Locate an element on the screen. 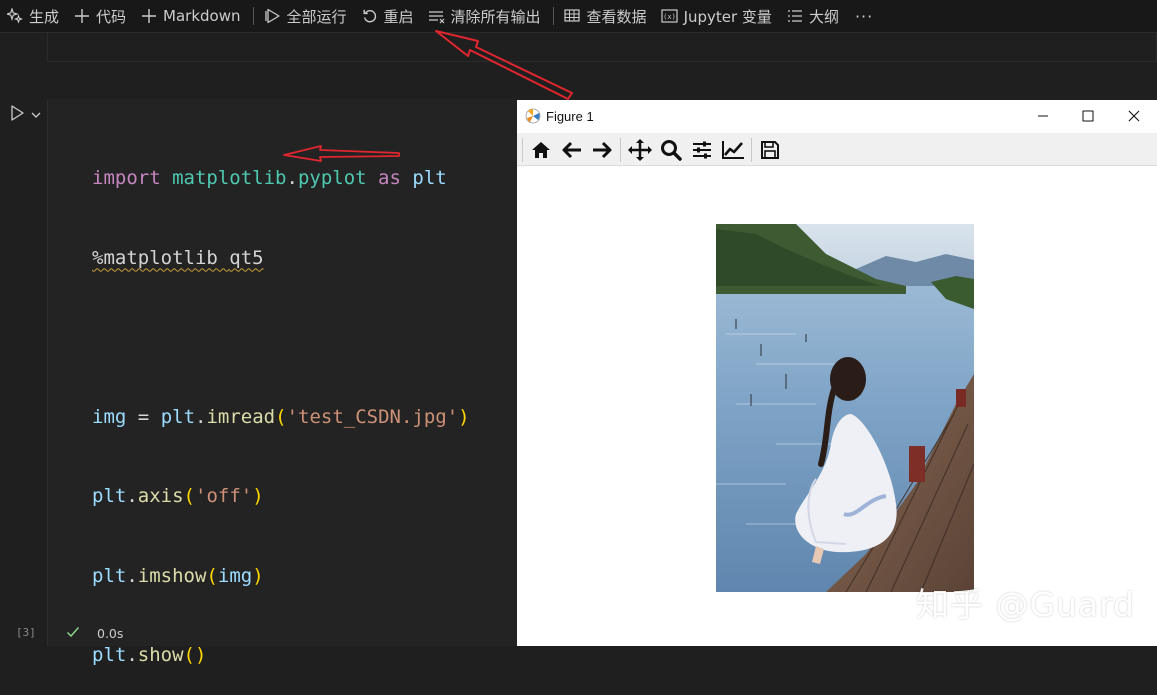  edit-axes-button is located at coordinates (733, 150).